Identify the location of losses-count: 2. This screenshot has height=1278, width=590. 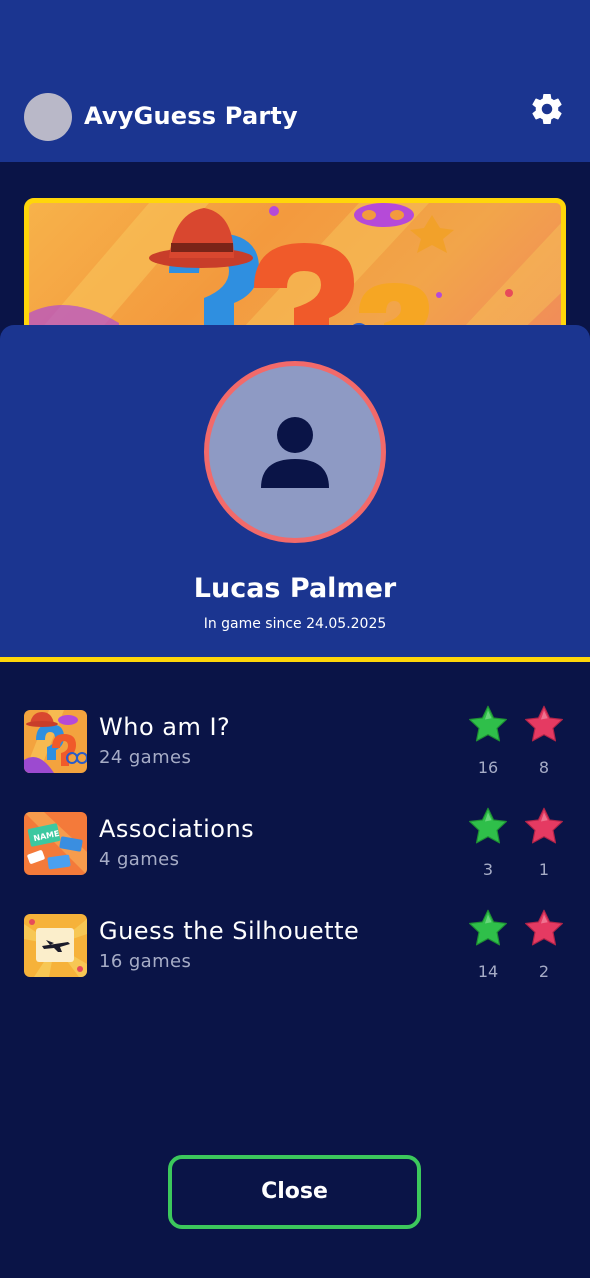
(544, 971).